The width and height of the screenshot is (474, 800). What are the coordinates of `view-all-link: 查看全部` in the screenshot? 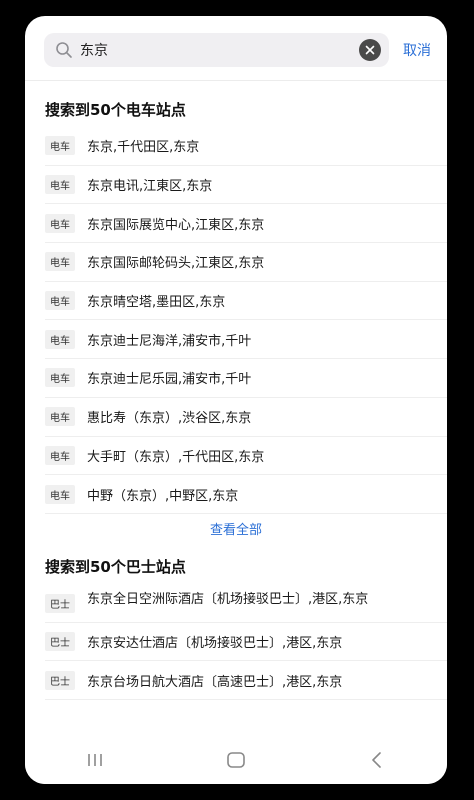 It's located at (236, 531).